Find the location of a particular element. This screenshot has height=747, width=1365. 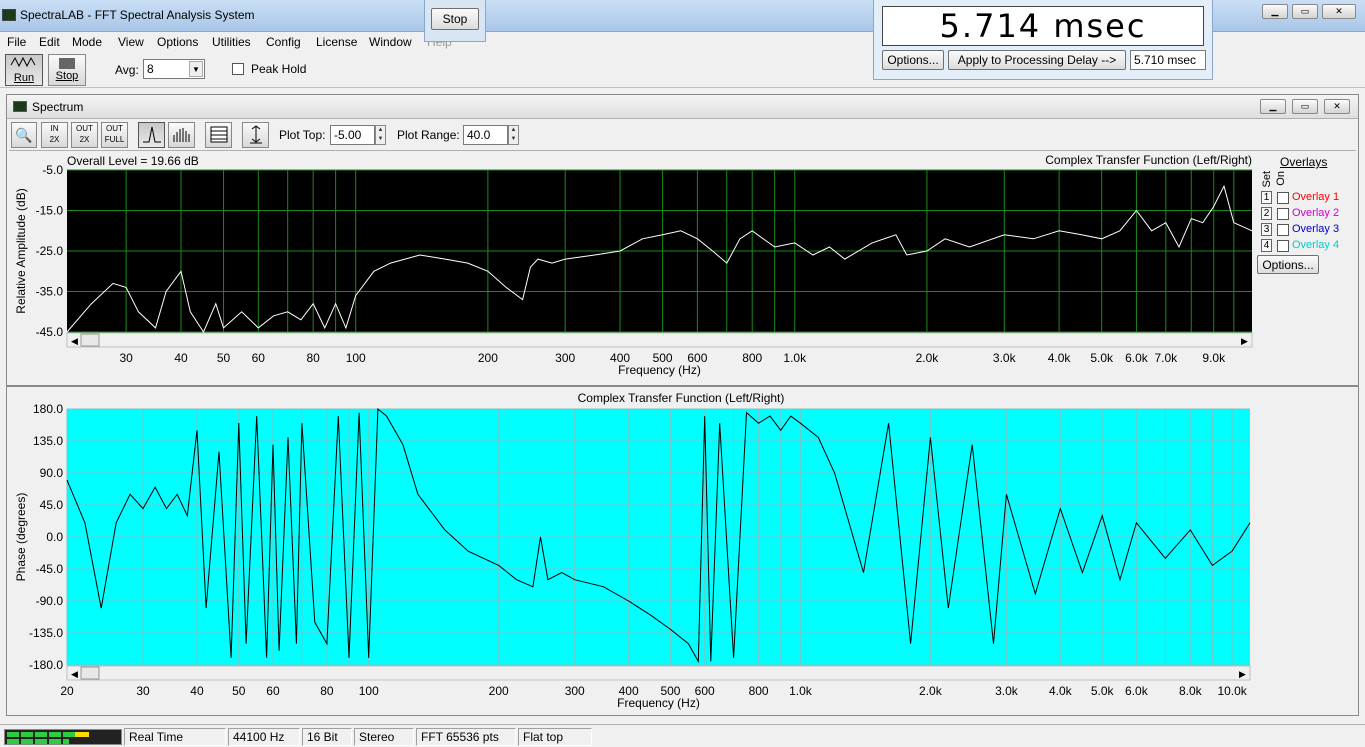

peak-hold-checkbox is located at coordinates (238, 69).